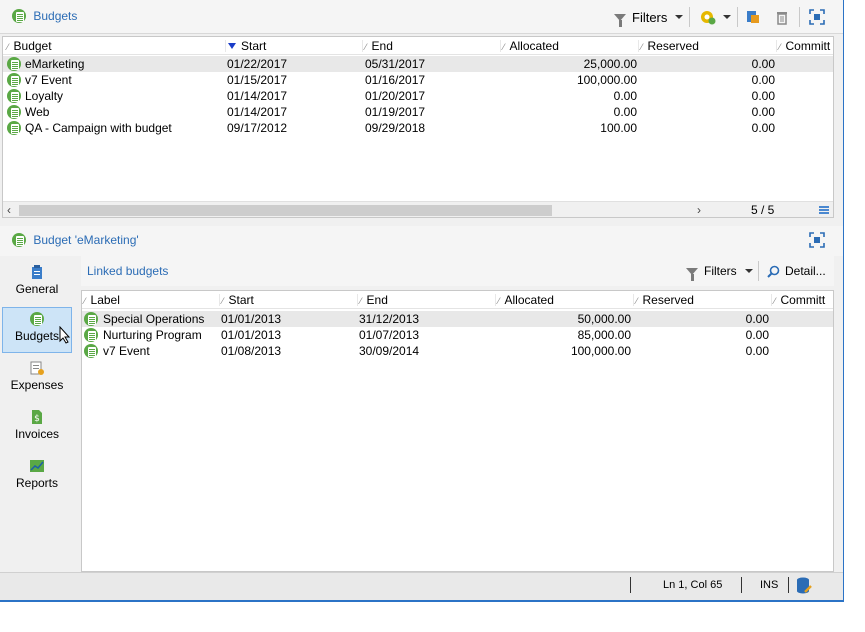 The height and width of the screenshot is (632, 865). I want to click on scroll-right-icon: ›, so click(699, 210).